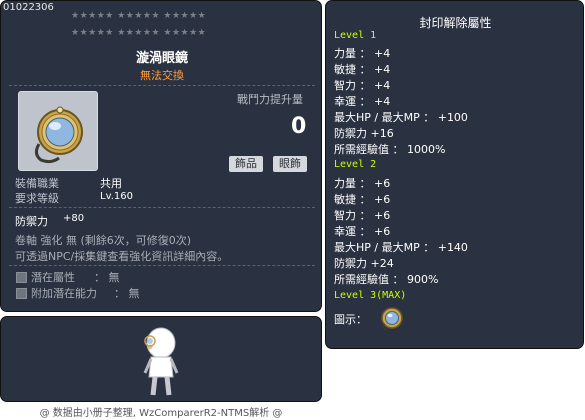 This screenshot has height=420, width=585. What do you see at coordinates (290, 164) in the screenshot?
I see `subcategory-tag: 眼飾` at bounding box center [290, 164].